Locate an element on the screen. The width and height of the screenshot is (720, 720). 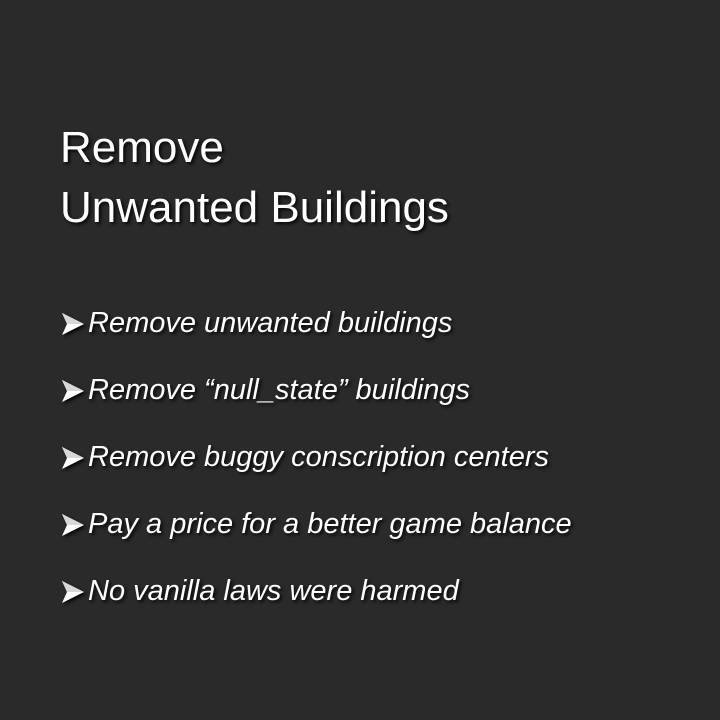
bullet-item: Remove “null_state” buildings is located at coordinates (380, 390).